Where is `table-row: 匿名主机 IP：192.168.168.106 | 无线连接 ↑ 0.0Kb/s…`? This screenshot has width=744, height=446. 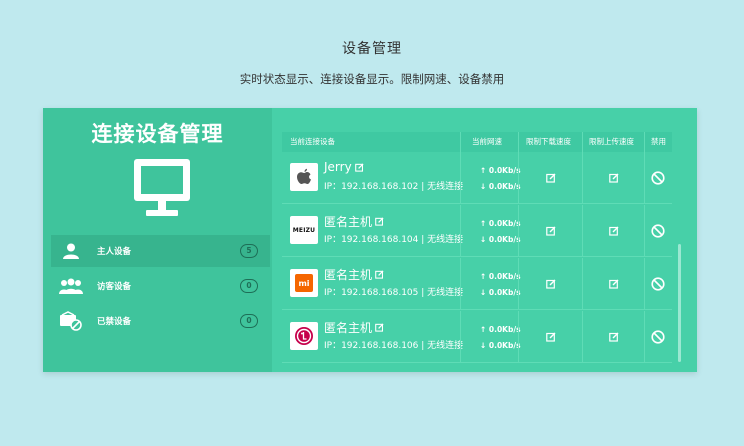
table-row: 匿名主机 IP：192.168.168.106 | 无线连接 ↑ 0.0Kb/s… is located at coordinates (477, 337).